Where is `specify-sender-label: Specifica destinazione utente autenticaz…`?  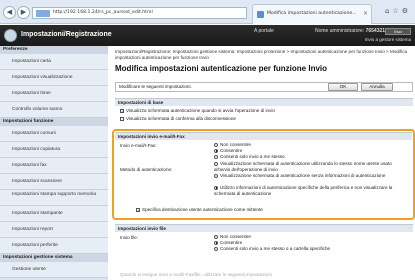 specify-sender-label: Specifica destinazione utente autenticaz… is located at coordinates (202, 209).